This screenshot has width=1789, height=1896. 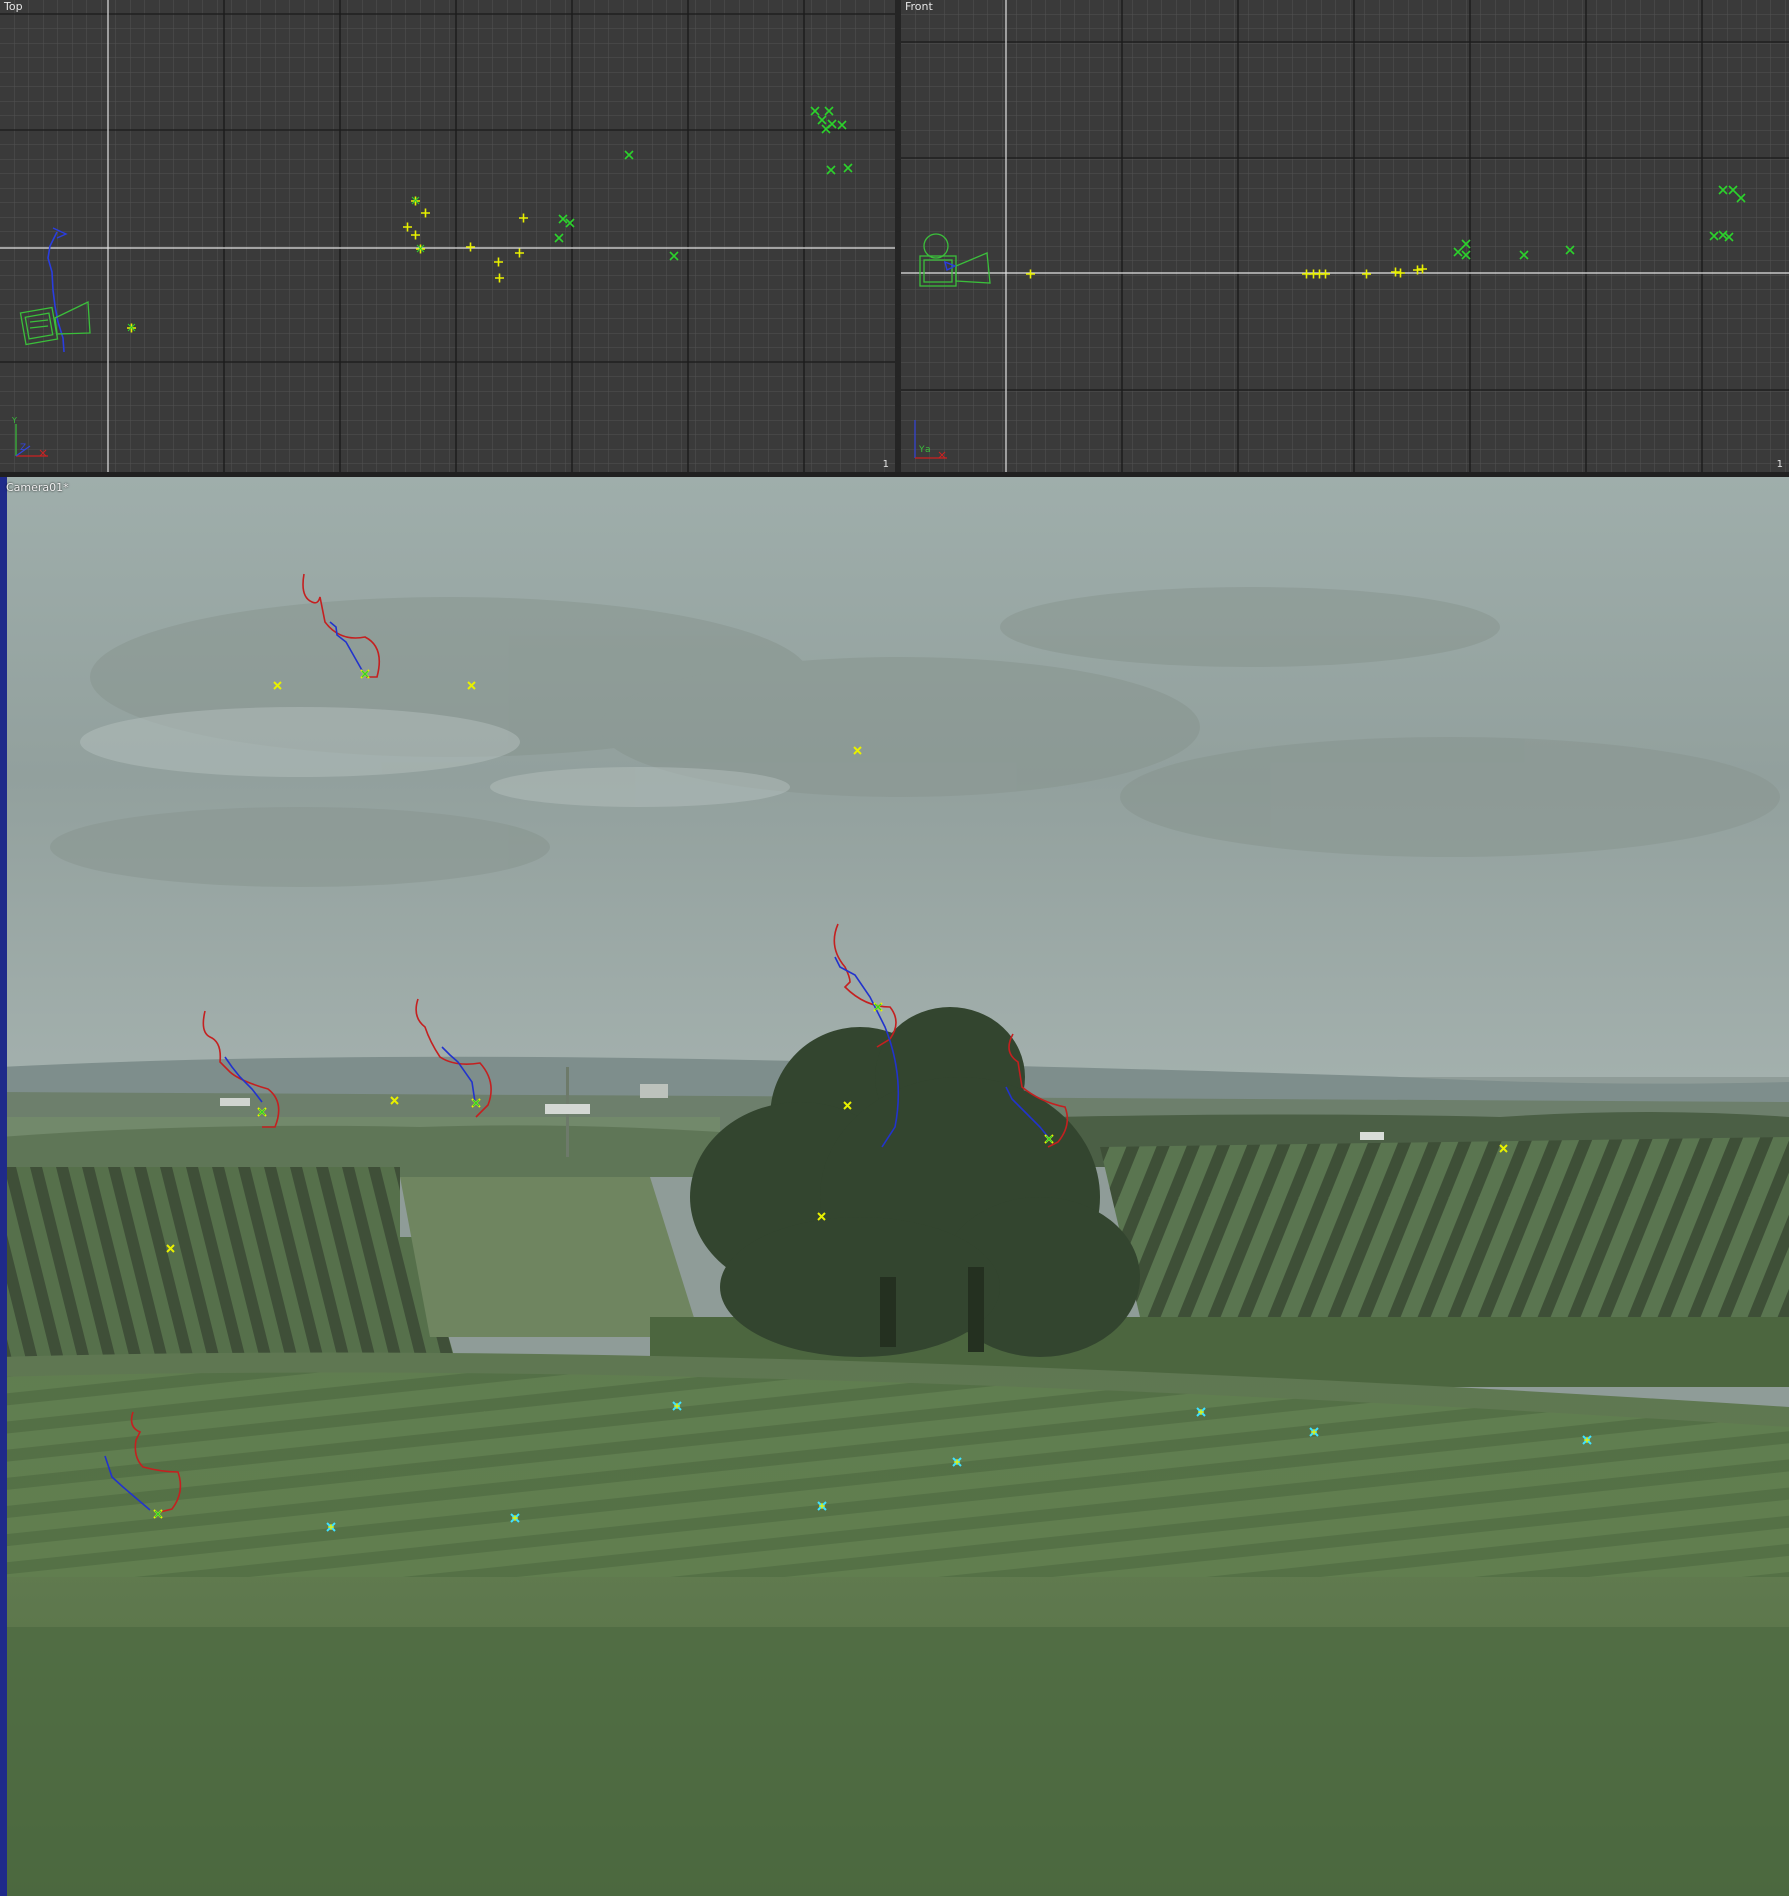 I want to click on axis-gizmo-top-x: Z, so click(x=23, y=448).